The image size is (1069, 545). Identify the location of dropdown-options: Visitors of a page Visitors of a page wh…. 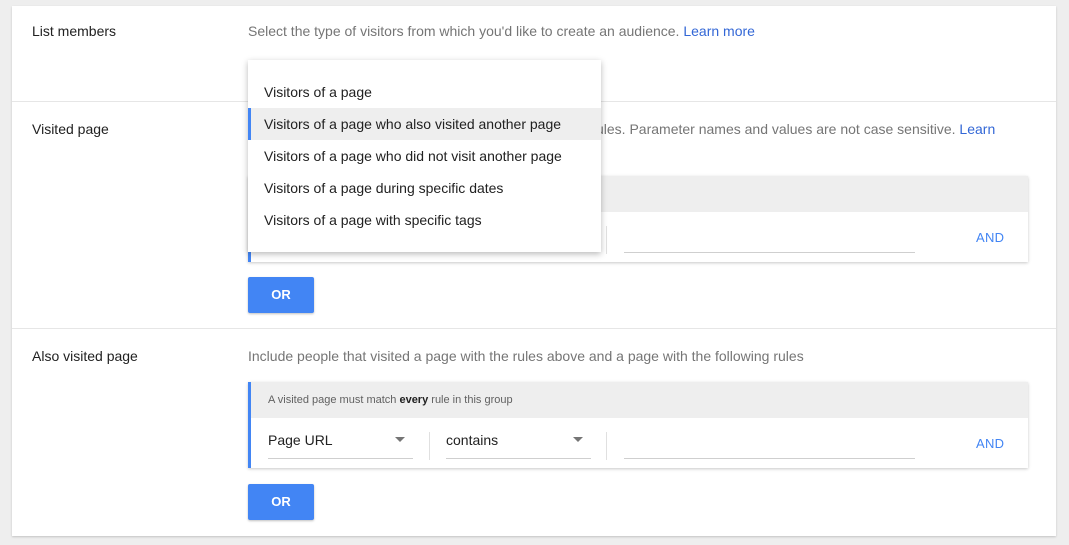
(424, 148).